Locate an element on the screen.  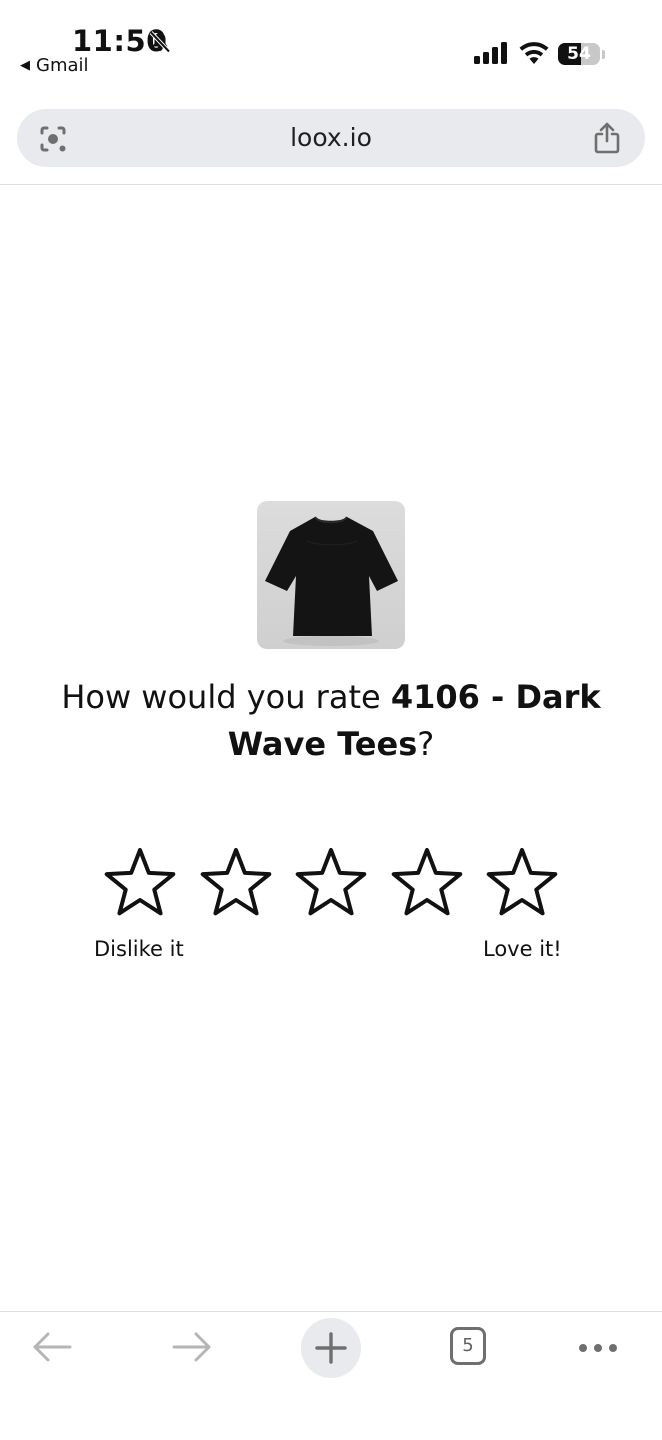
star-1-button is located at coordinates (140, 882).